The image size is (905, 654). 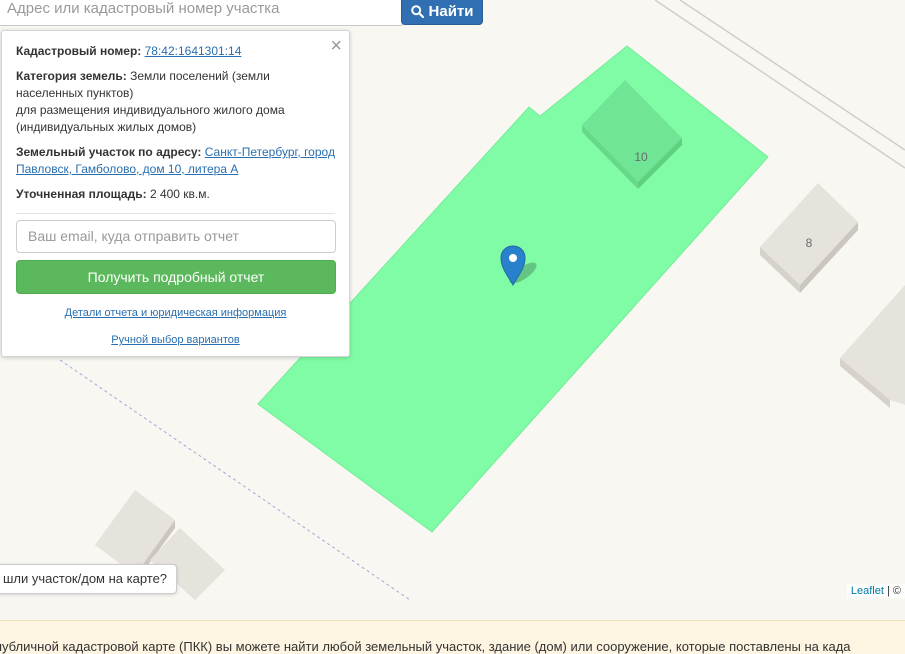 What do you see at coordinates (892, 591) in the screenshot?
I see `attribution-rest: | ©` at bounding box center [892, 591].